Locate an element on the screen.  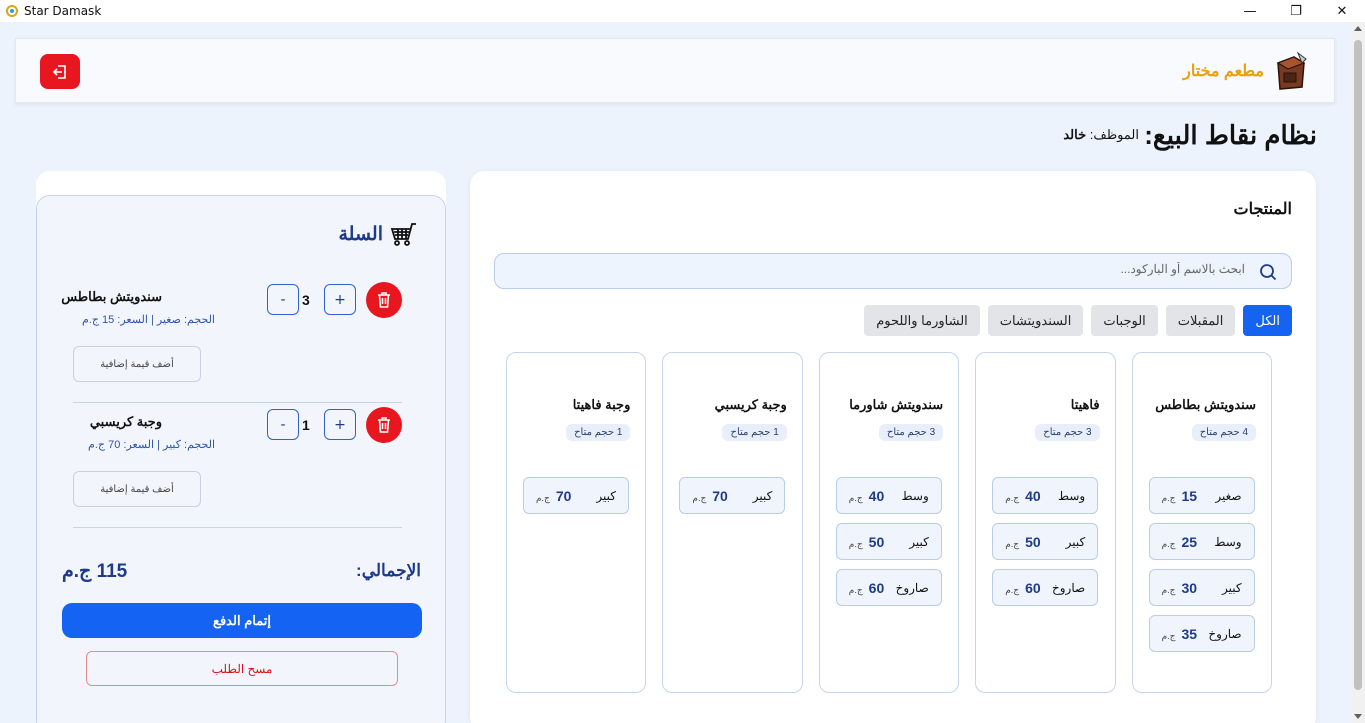
size-price: 30 is located at coordinates (1189, 587).